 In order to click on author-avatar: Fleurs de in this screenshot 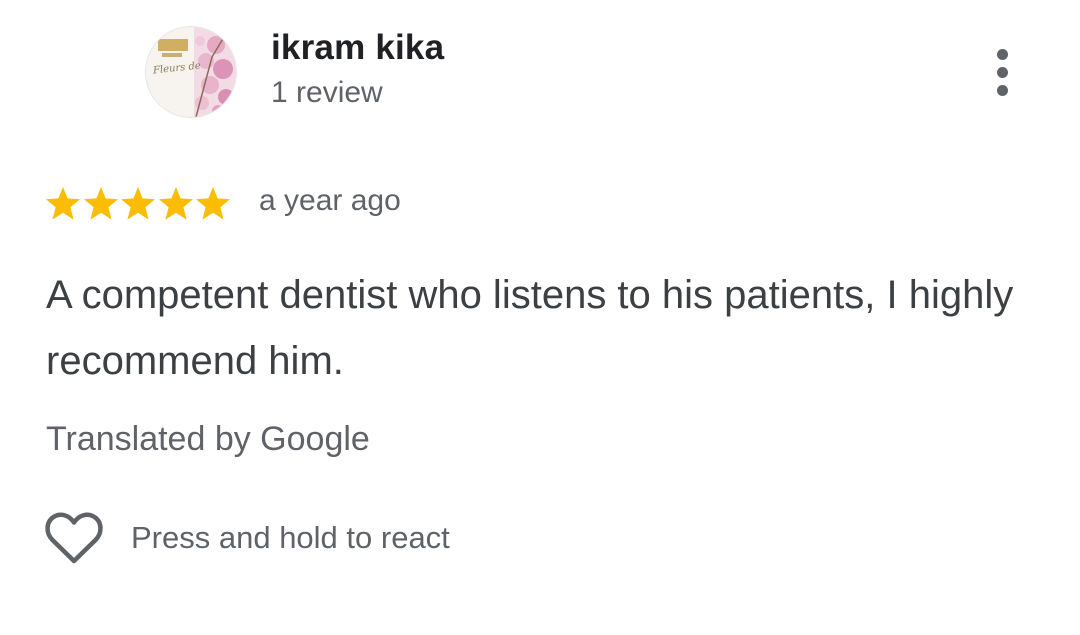, I will do `click(191, 72)`.